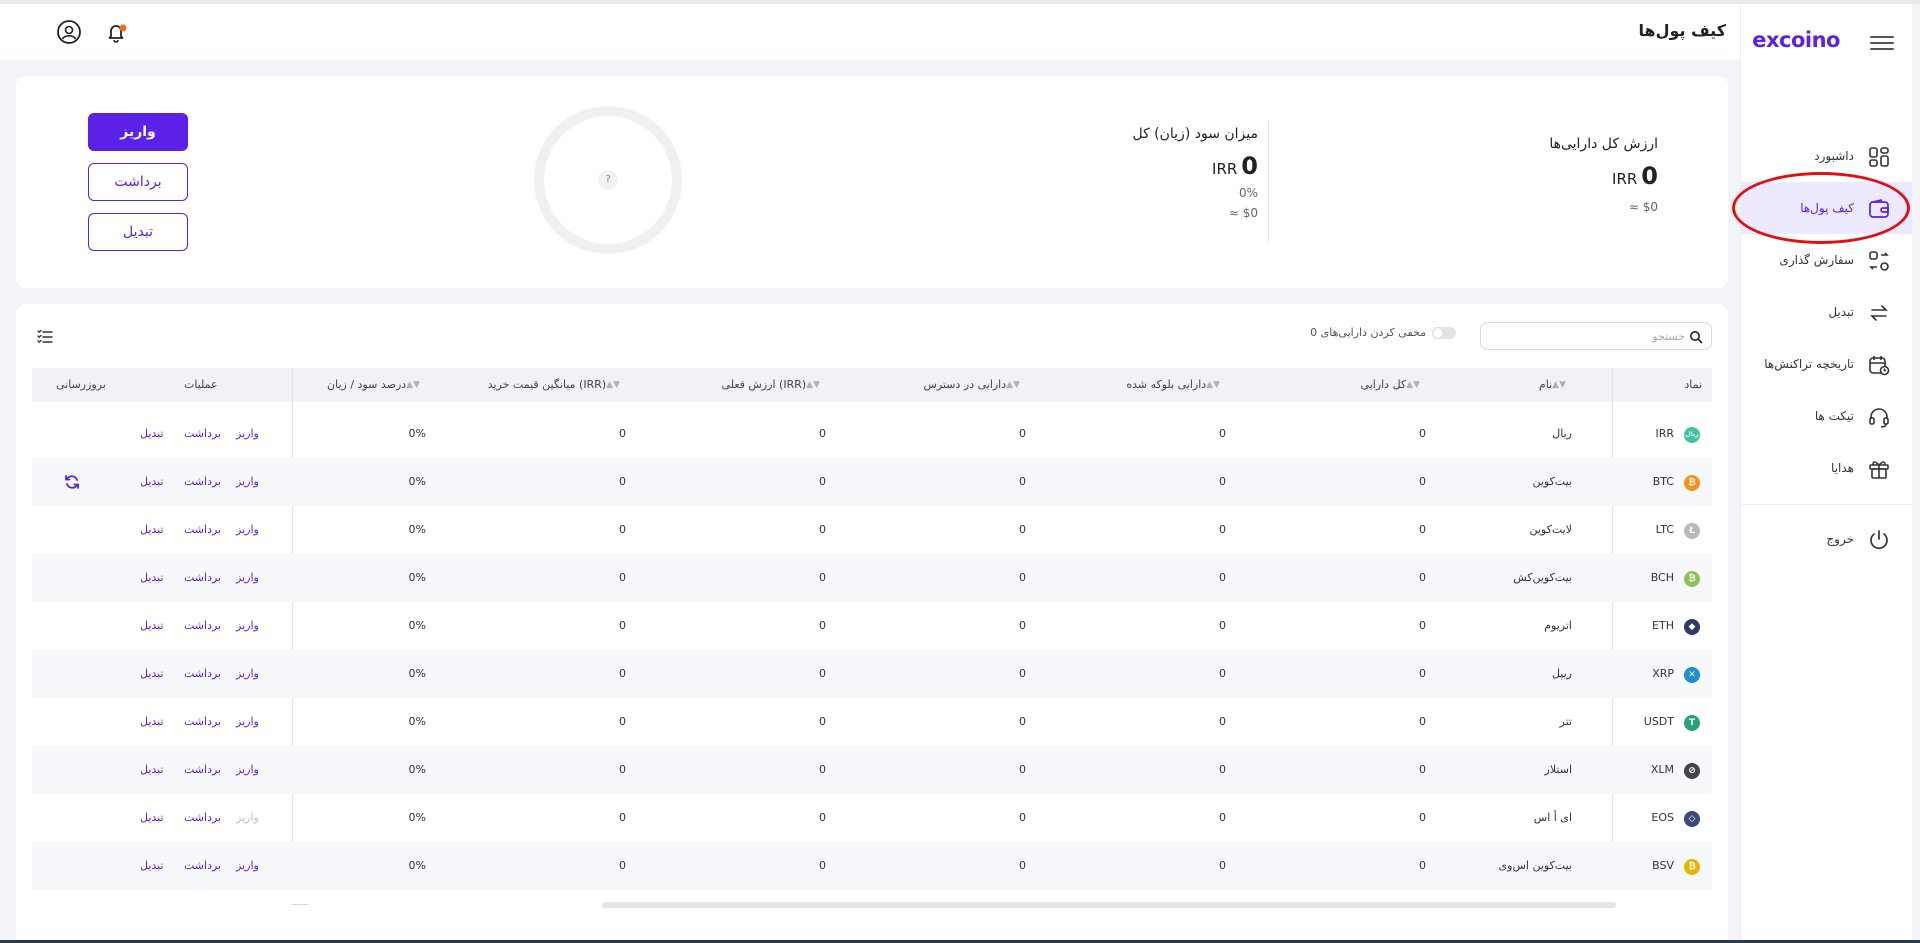  Describe the element at coordinates (1413, 385) in the screenshot. I see `sort-icon: ▲▼` at that location.